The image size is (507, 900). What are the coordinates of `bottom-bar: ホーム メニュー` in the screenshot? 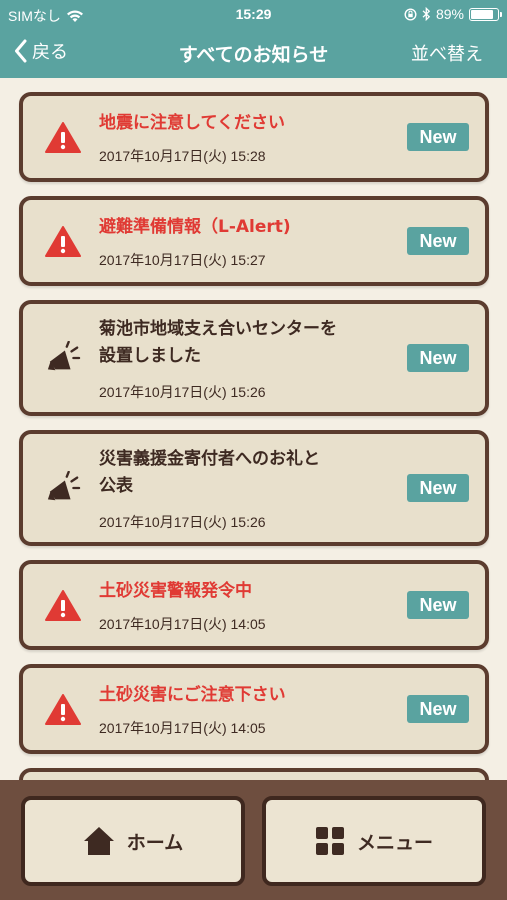 It's located at (253, 840).